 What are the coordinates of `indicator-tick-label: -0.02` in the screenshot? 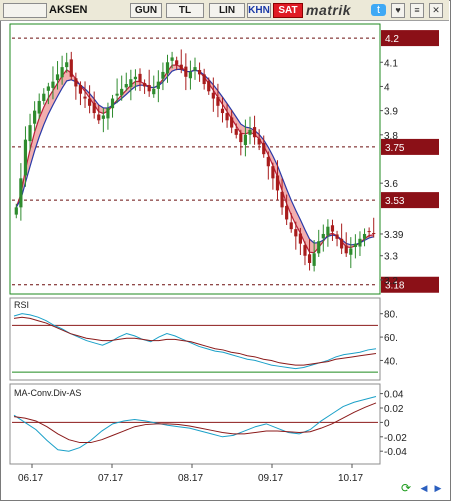 It's located at (395, 438).